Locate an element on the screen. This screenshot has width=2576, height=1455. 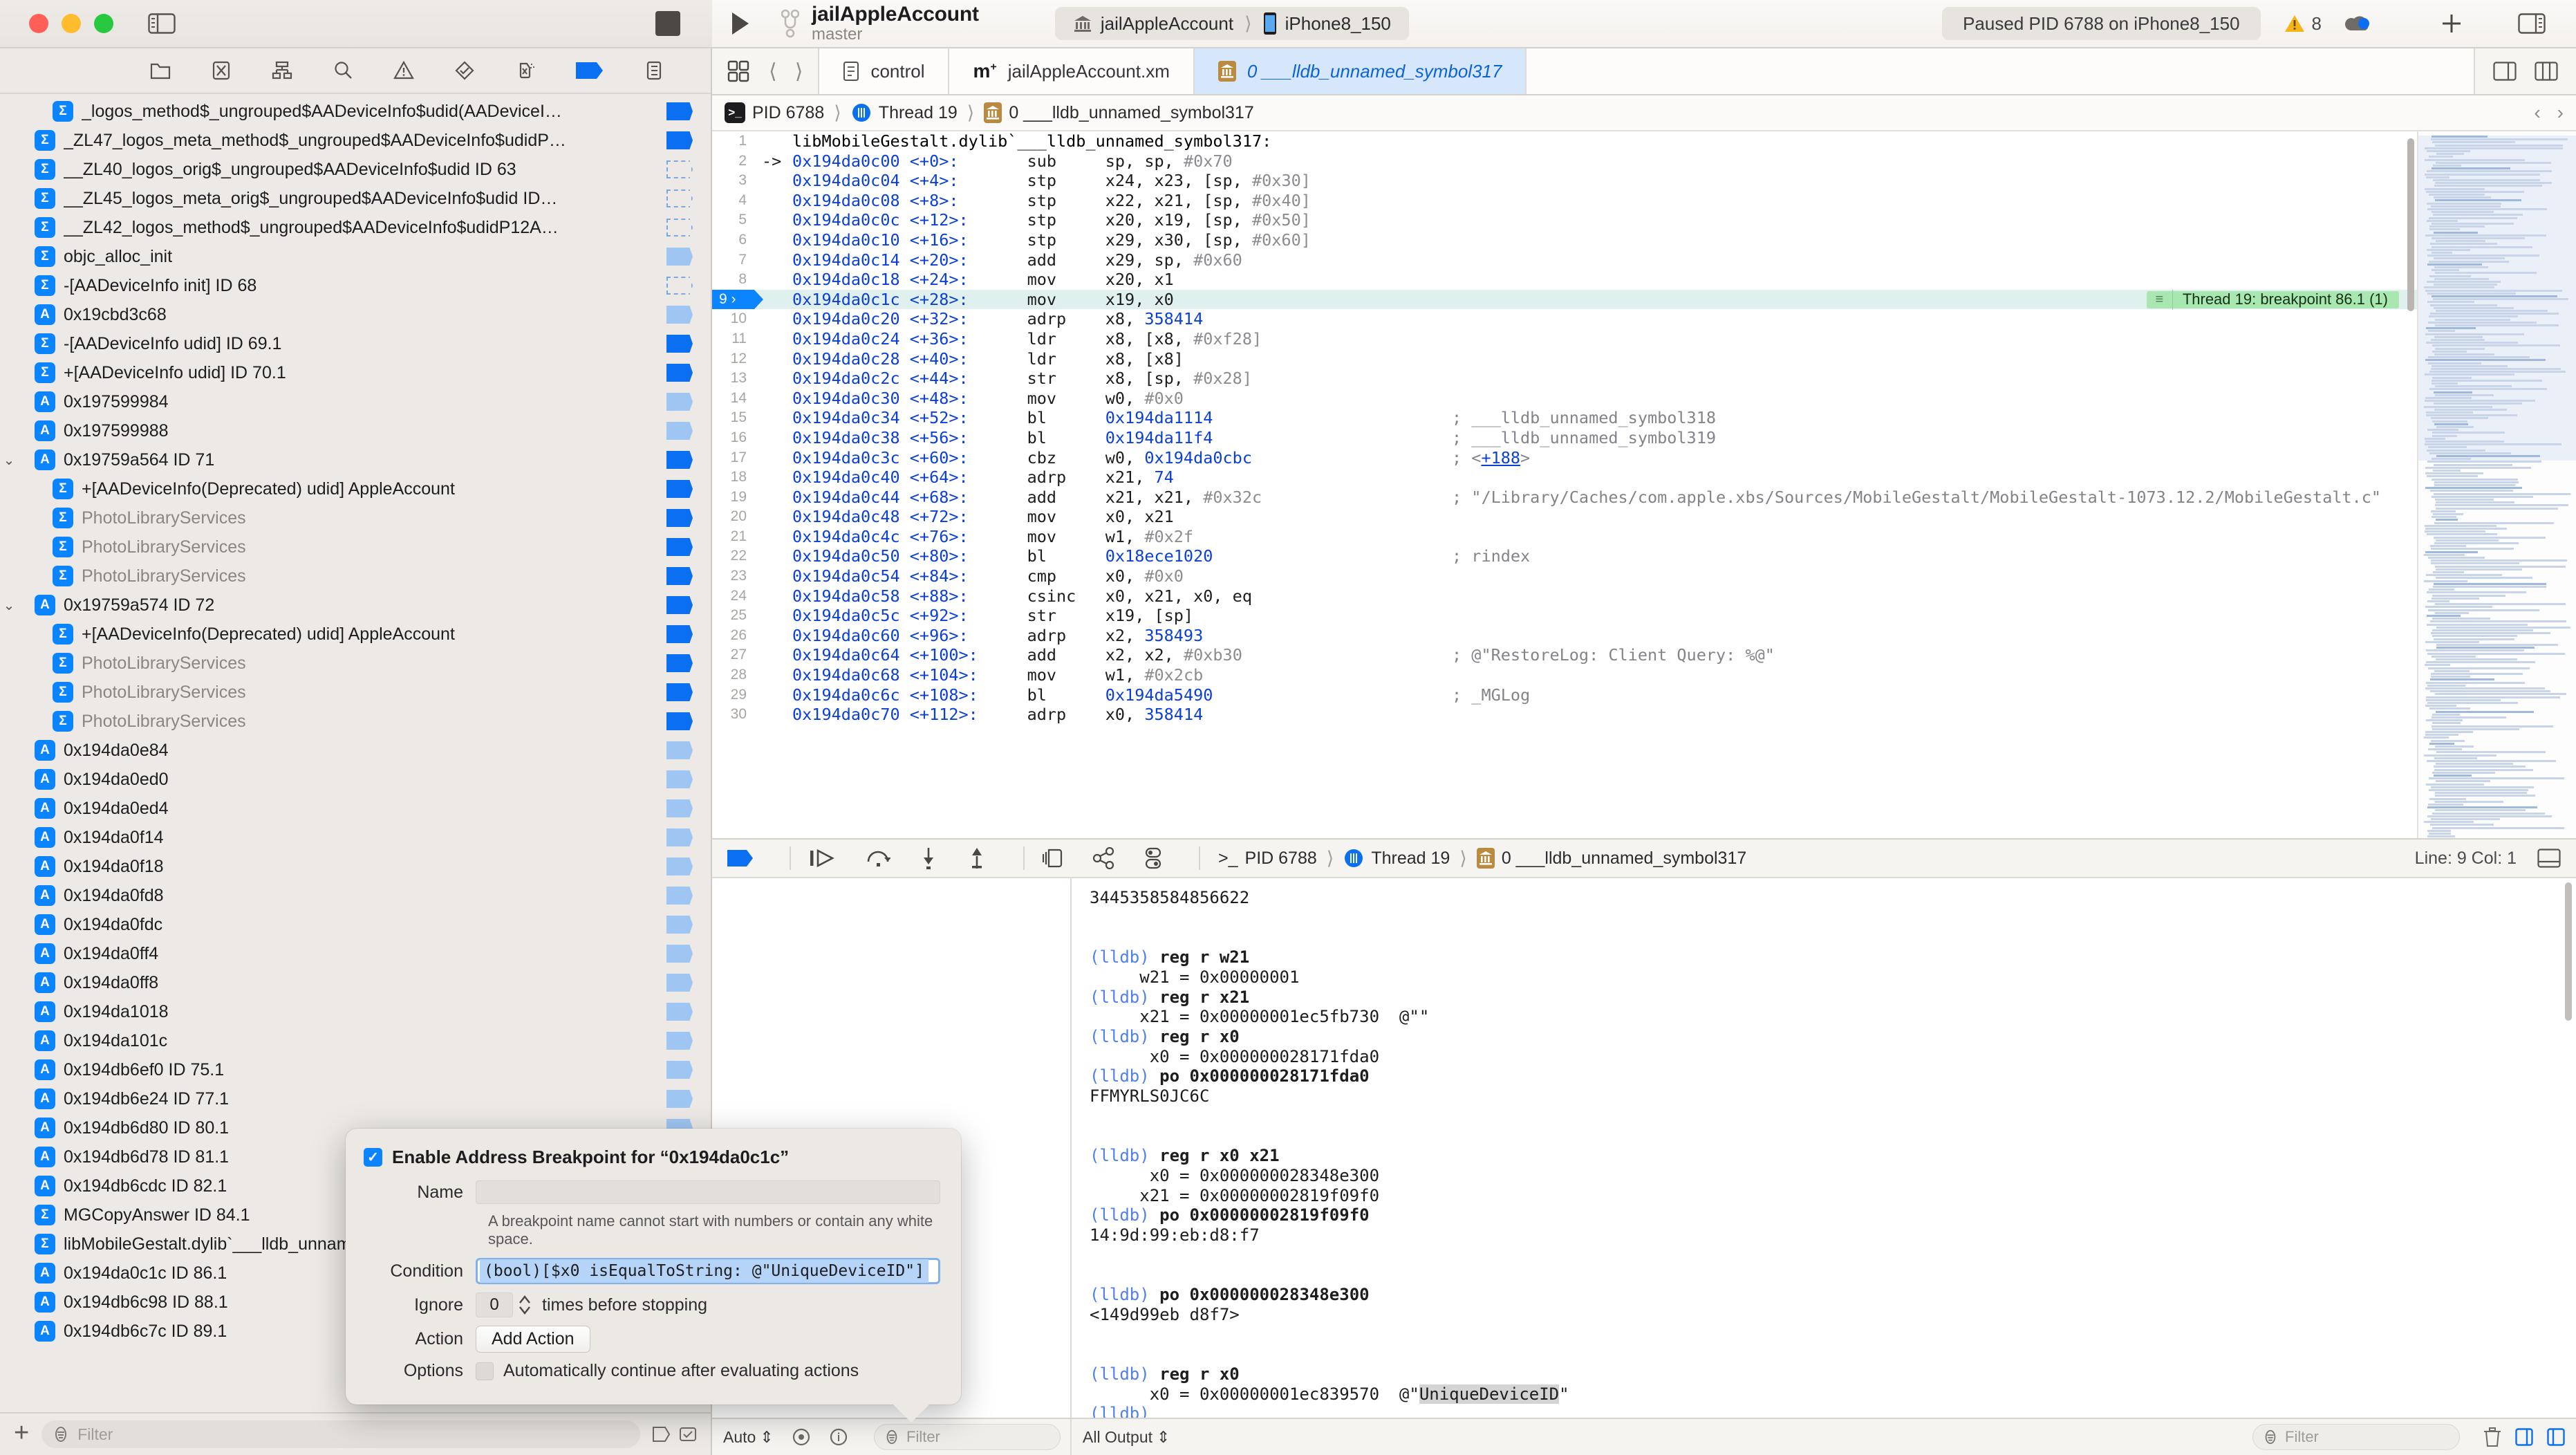
breakpoint-hit-annotation: ≡ Thread 19: breakpoint 86.1 (1) is located at coordinates (2272, 299).